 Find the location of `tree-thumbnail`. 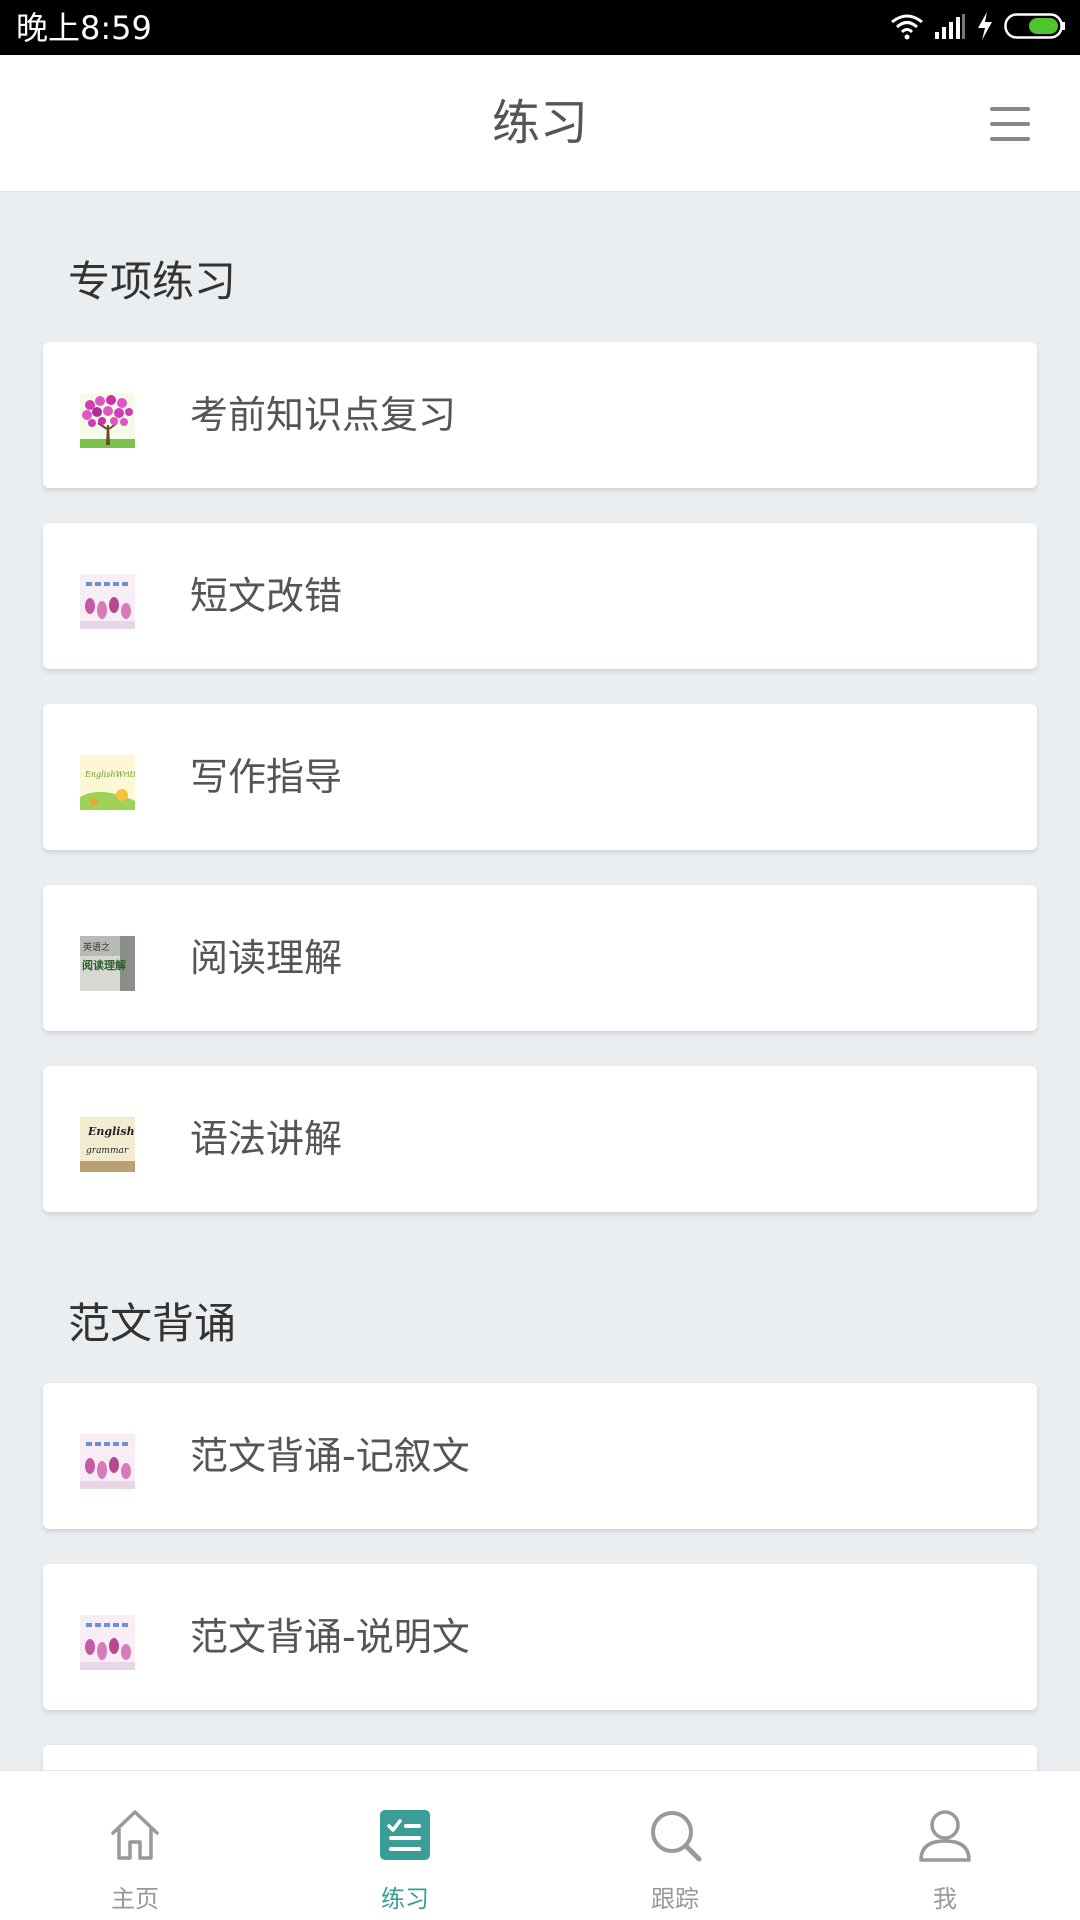

tree-thumbnail is located at coordinates (107, 420).